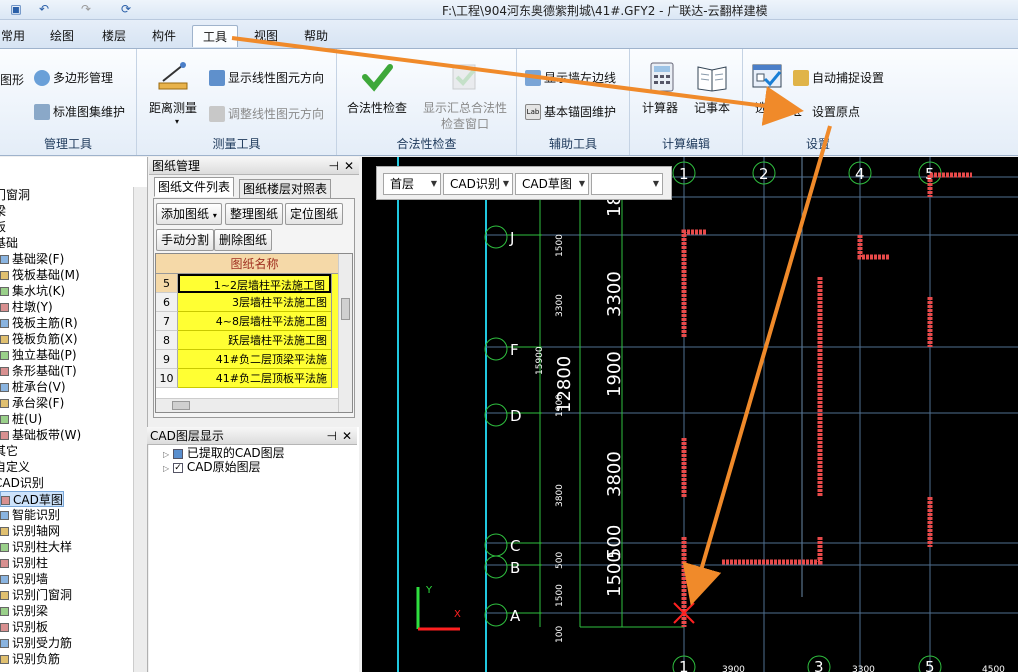 The image size is (1018, 672). Describe the element at coordinates (114, 36) in the screenshot. I see `tab-floor: 楼层` at that location.